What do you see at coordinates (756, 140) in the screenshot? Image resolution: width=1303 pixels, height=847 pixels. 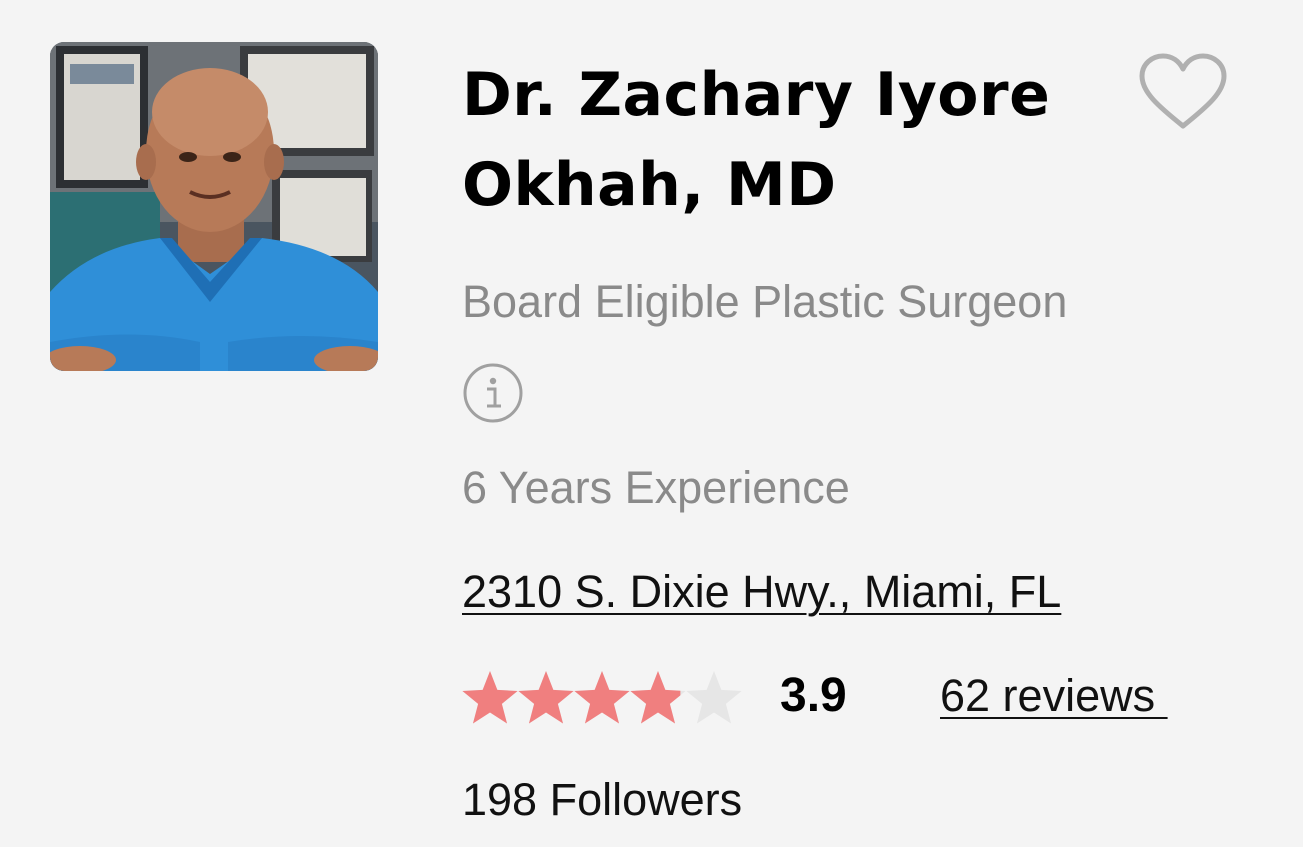 I see `doctor-name: Dr. Zachary Iyore Okhah, MD` at bounding box center [756, 140].